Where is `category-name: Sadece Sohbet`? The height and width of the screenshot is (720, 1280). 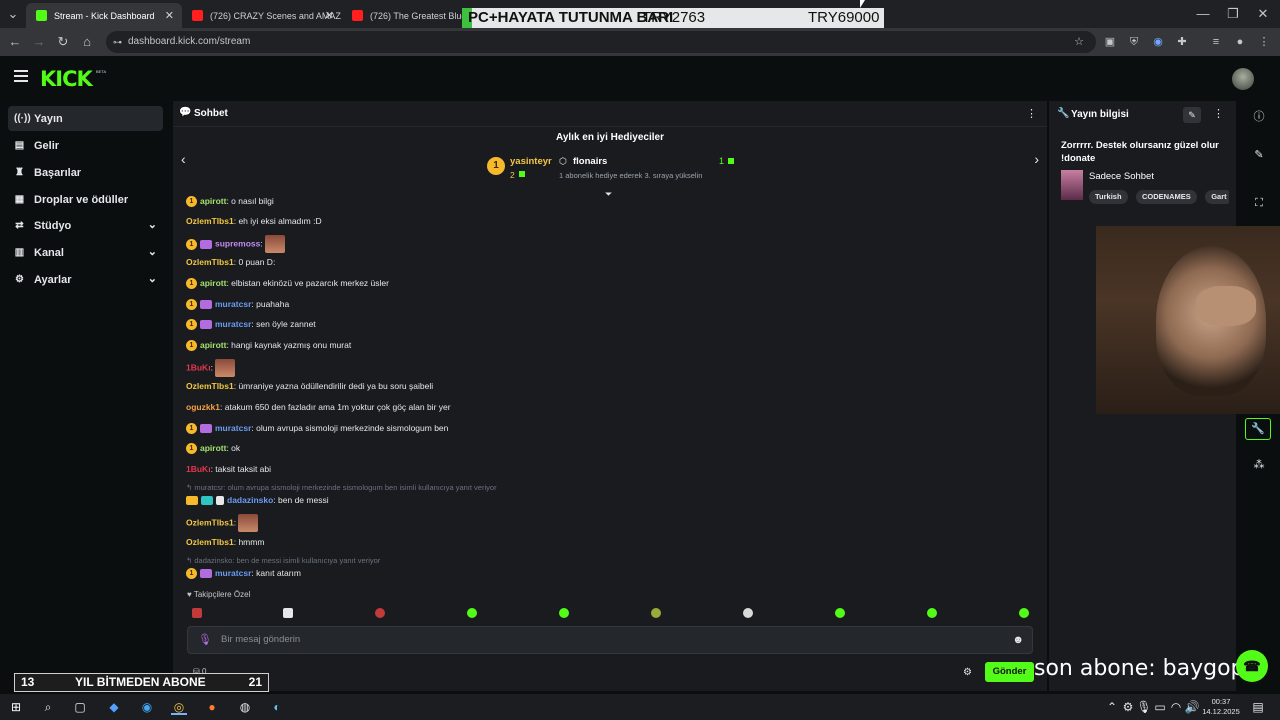
category-name: Sadece Sohbet is located at coordinates (1121, 176).